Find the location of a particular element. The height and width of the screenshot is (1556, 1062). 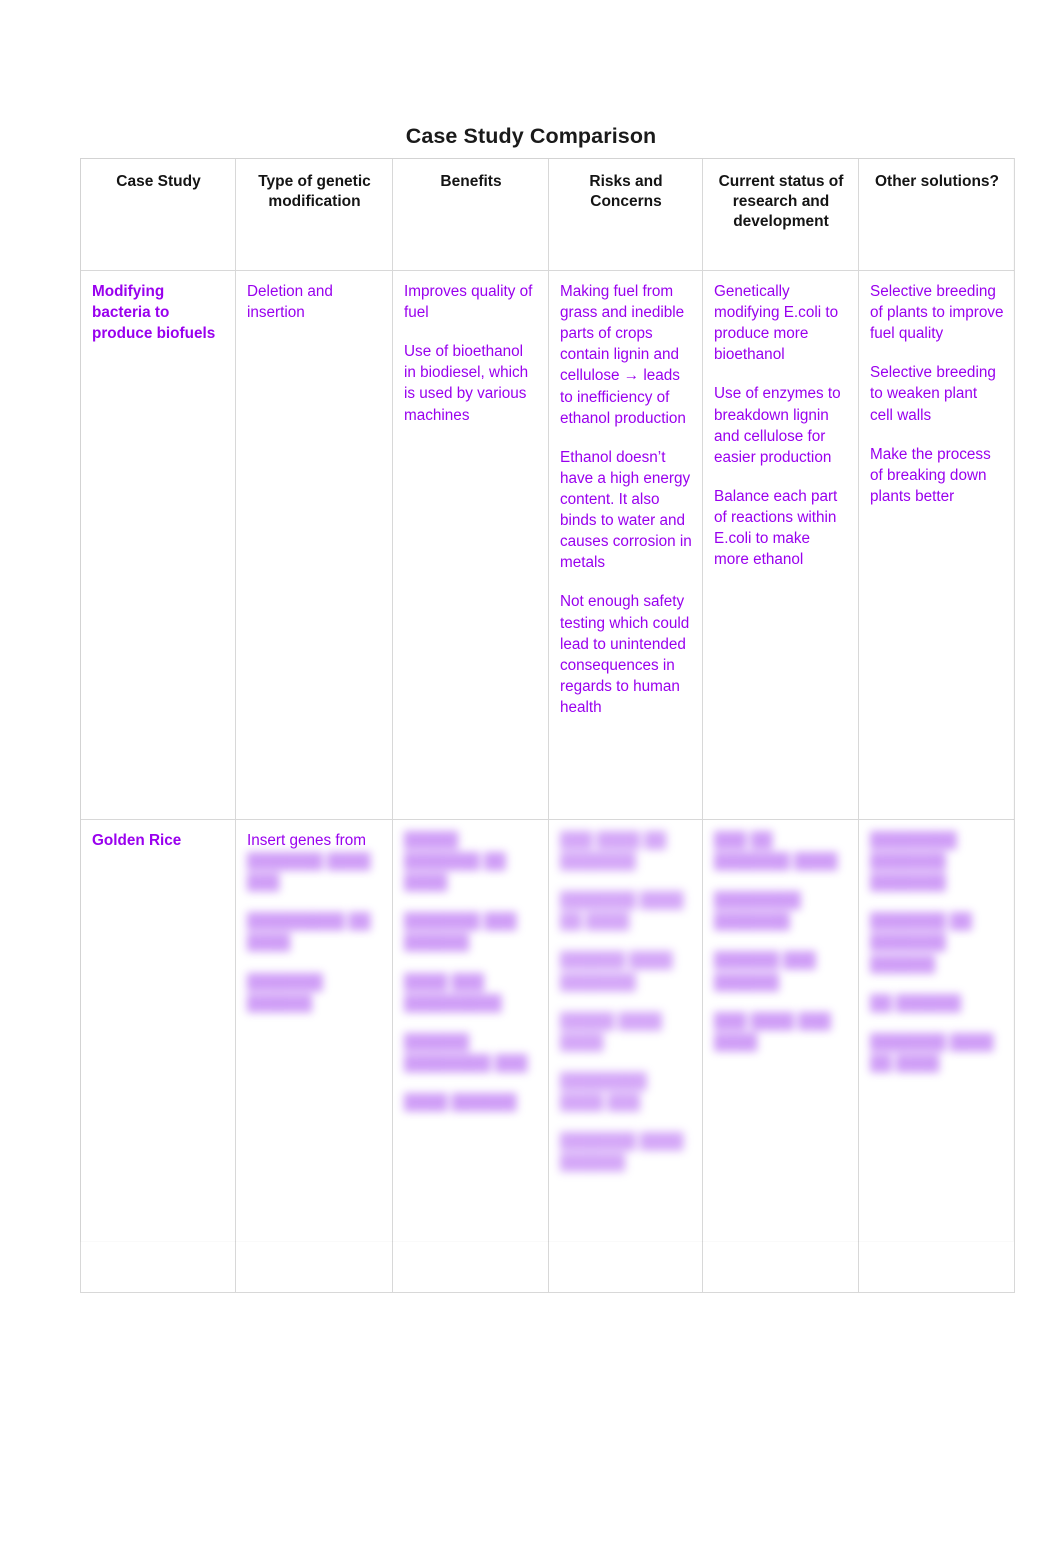

redacted-text: ███████ ██ ███████ ██████ is located at coordinates (921, 943).